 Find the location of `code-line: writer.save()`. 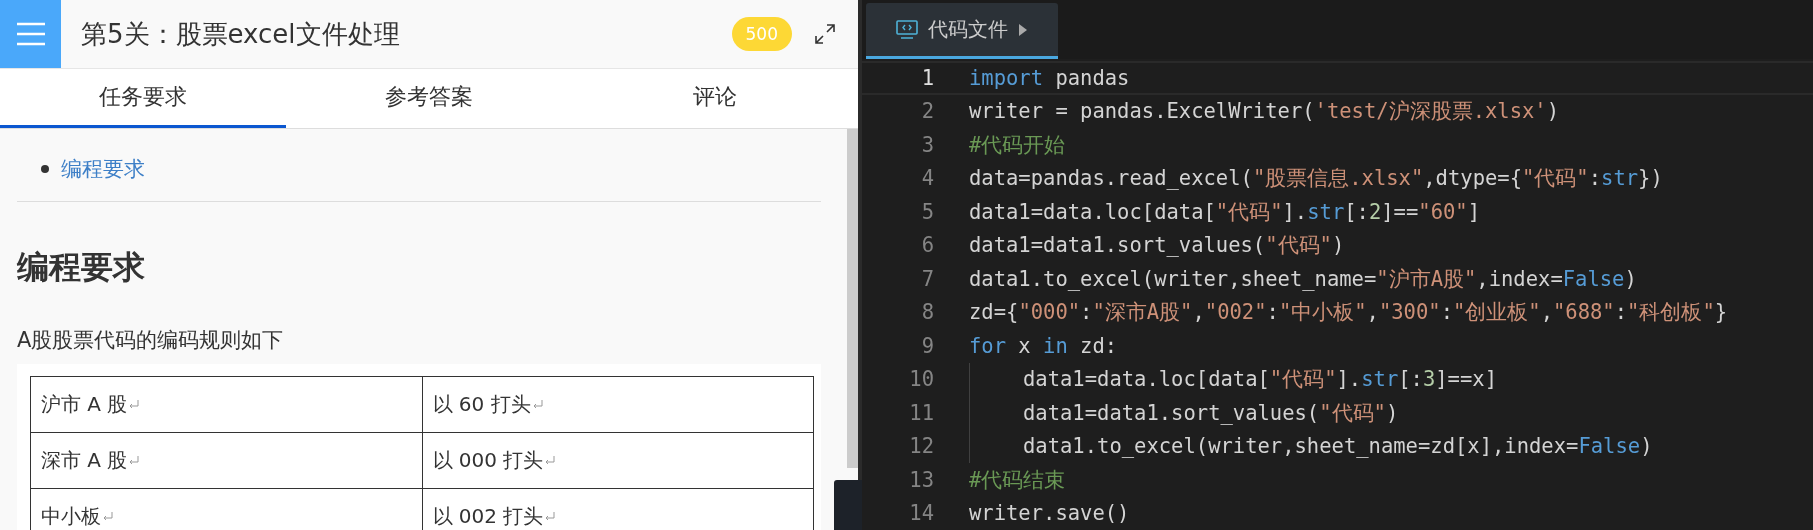

code-line: writer.save() is located at coordinates (1049, 513).